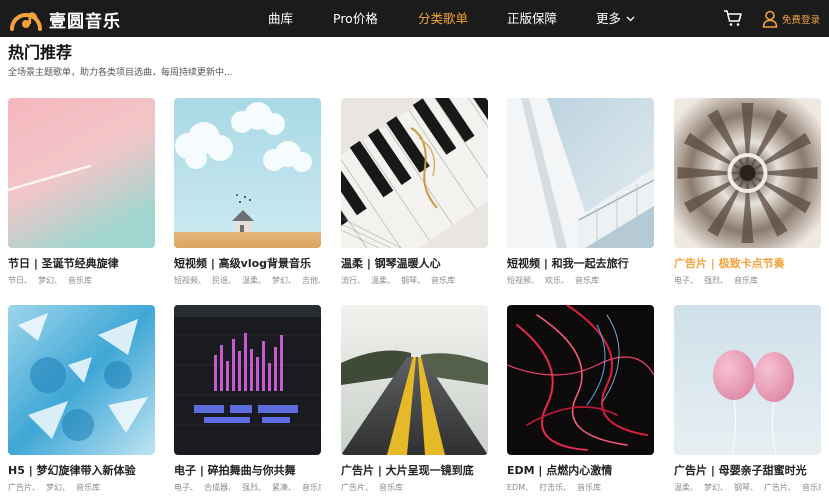 The width and height of the screenshot is (829, 499). I want to click on user-icon, so click(770, 19).